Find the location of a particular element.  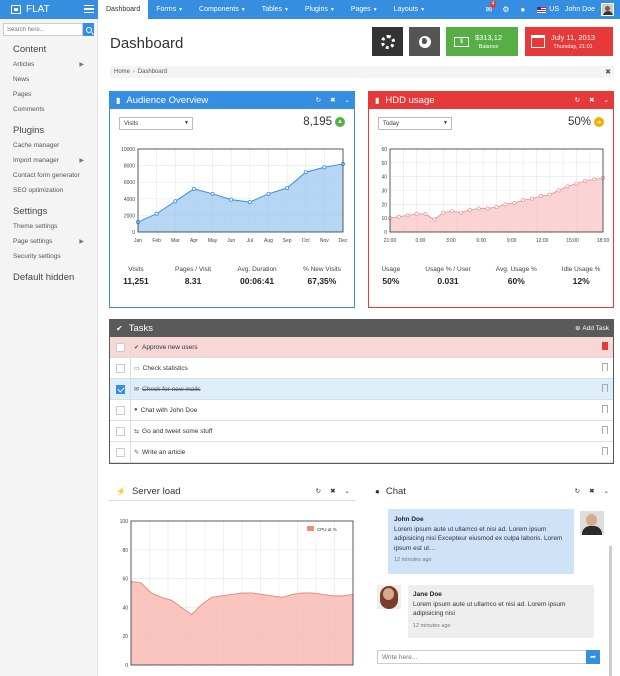

sidebar-item-cache-manager: Cache manager is located at coordinates (48, 145).